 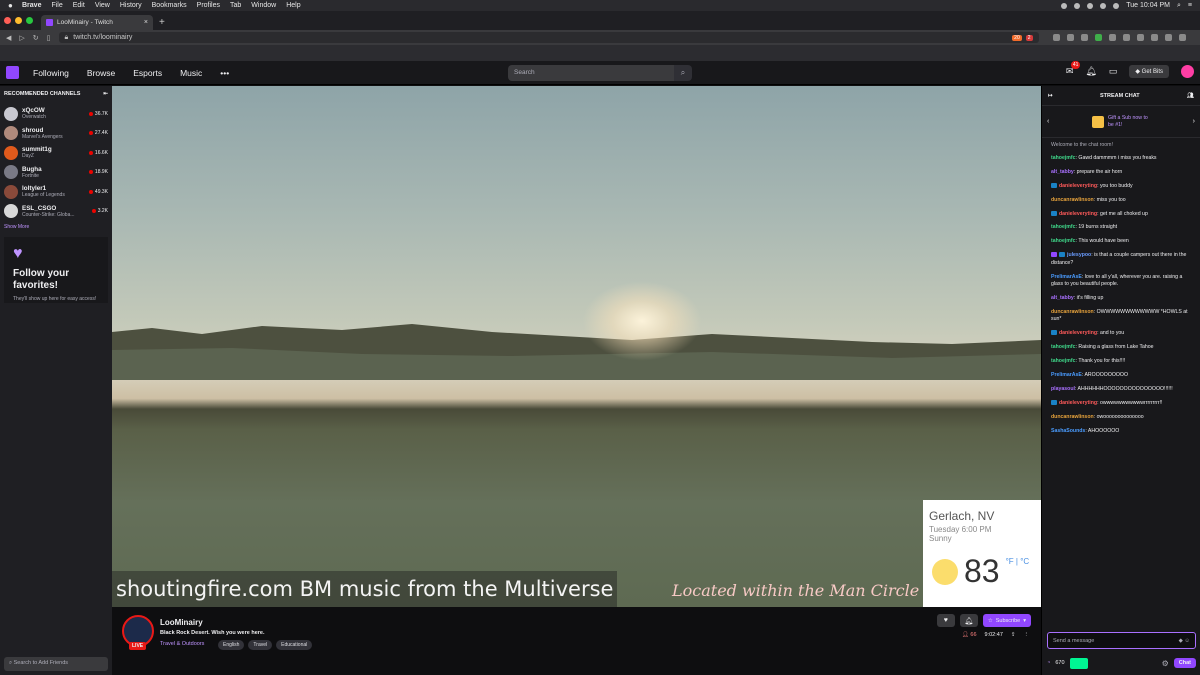 What do you see at coordinates (548, 37) in the screenshot?
I see `address-bar: 🔒︎ twitch.tv/loominairy 20 2` at bounding box center [548, 37].